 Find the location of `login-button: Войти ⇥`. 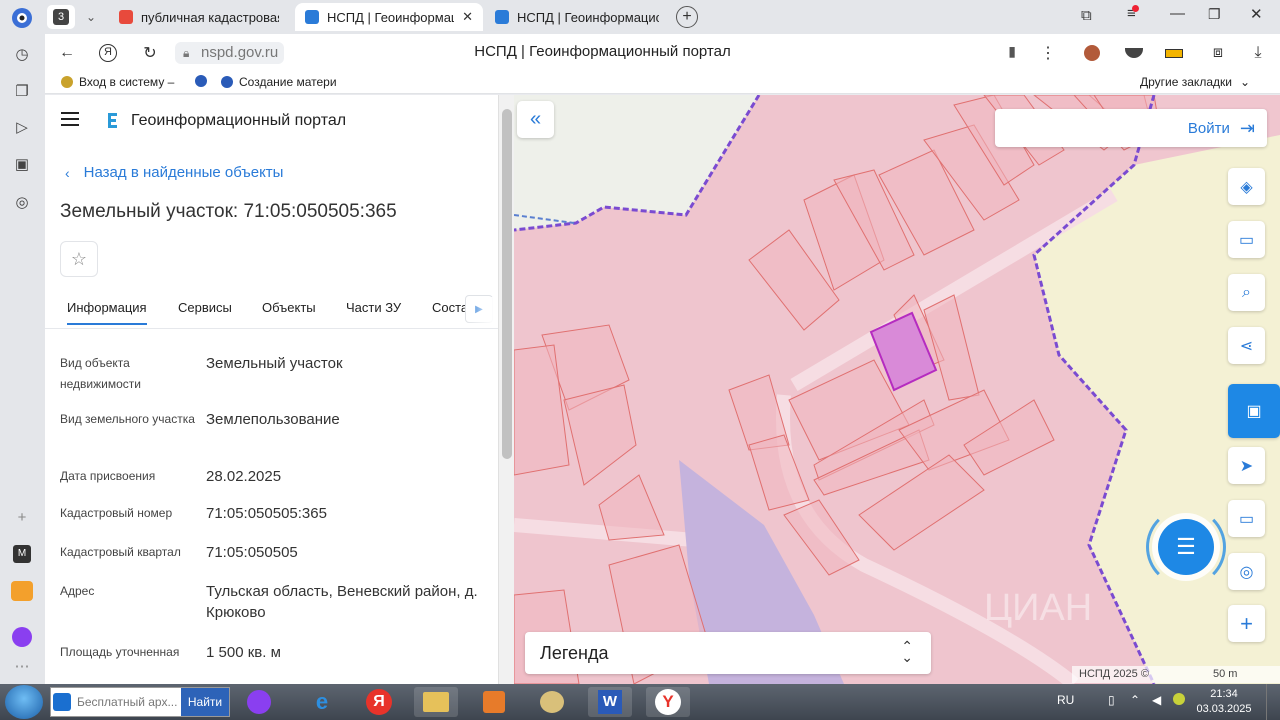

login-button: Войти ⇥ is located at coordinates (1221, 128).